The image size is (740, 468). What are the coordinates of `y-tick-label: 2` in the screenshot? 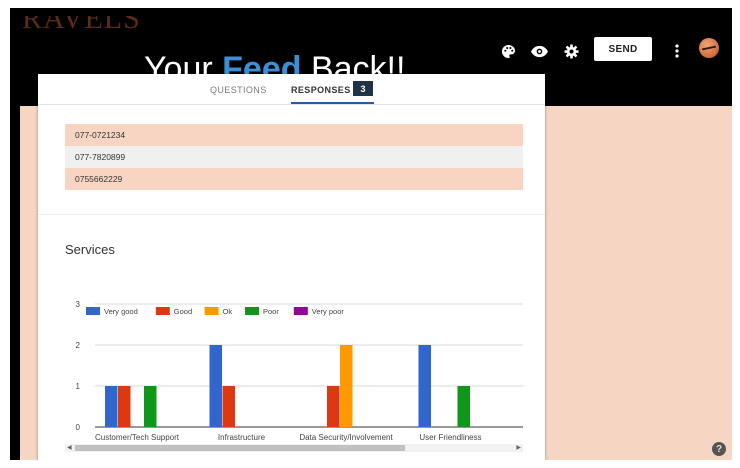 It's located at (78, 345).